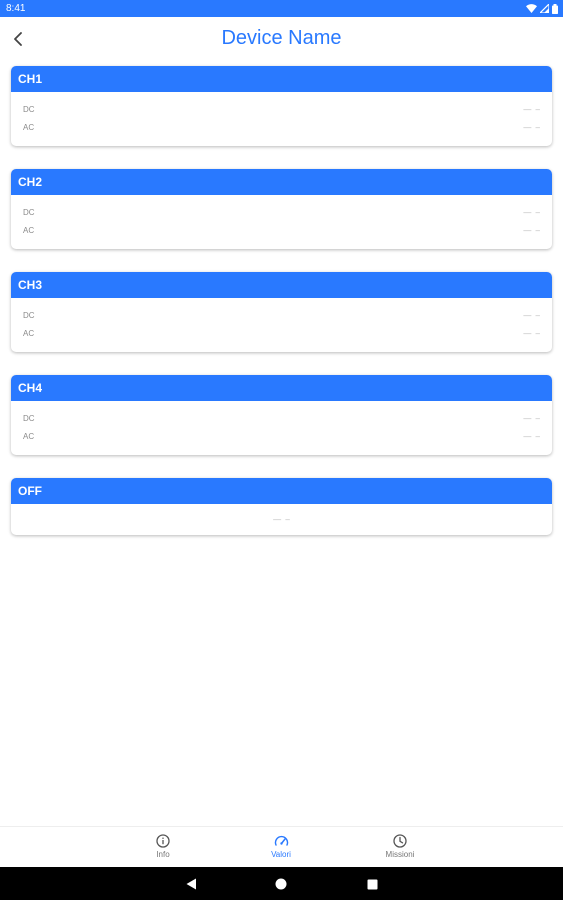  I want to click on recents-square-icon, so click(372, 884).